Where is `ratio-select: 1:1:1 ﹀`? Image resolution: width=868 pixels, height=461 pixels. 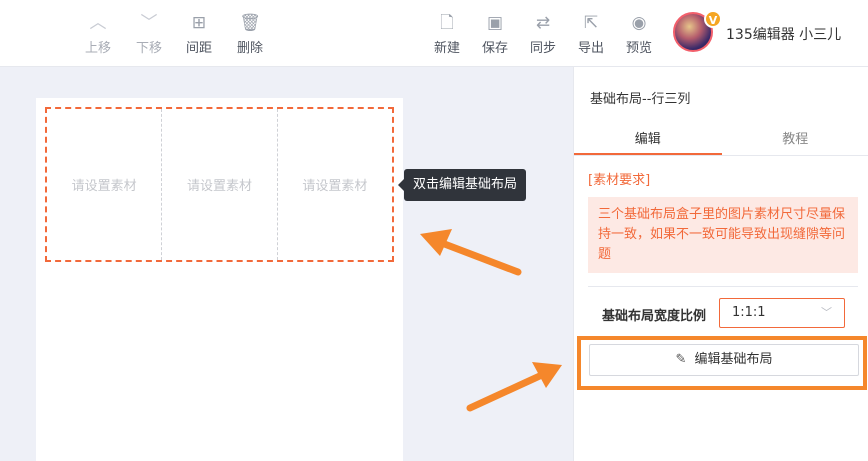 ratio-select: 1:1:1 ﹀ is located at coordinates (782, 313).